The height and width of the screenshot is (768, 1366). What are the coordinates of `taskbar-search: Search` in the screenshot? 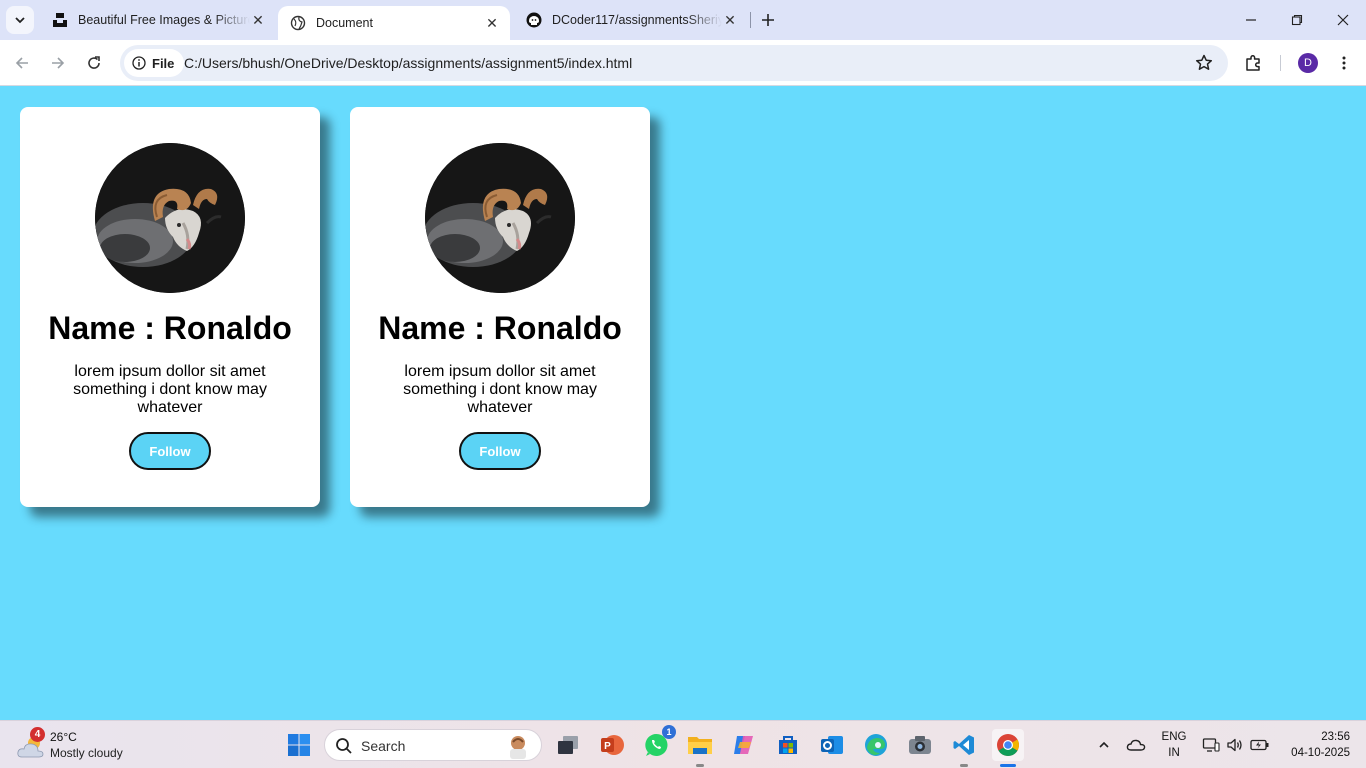 It's located at (433, 745).